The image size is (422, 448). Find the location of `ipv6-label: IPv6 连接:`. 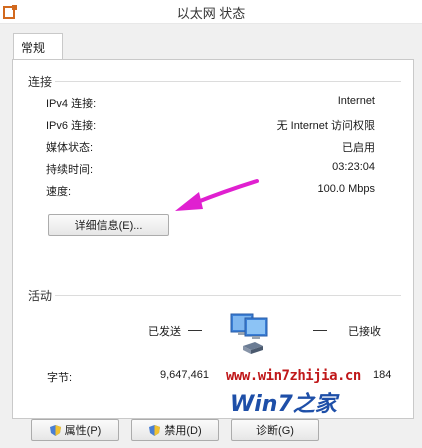

ipv6-label: IPv6 连接: is located at coordinates (71, 126).